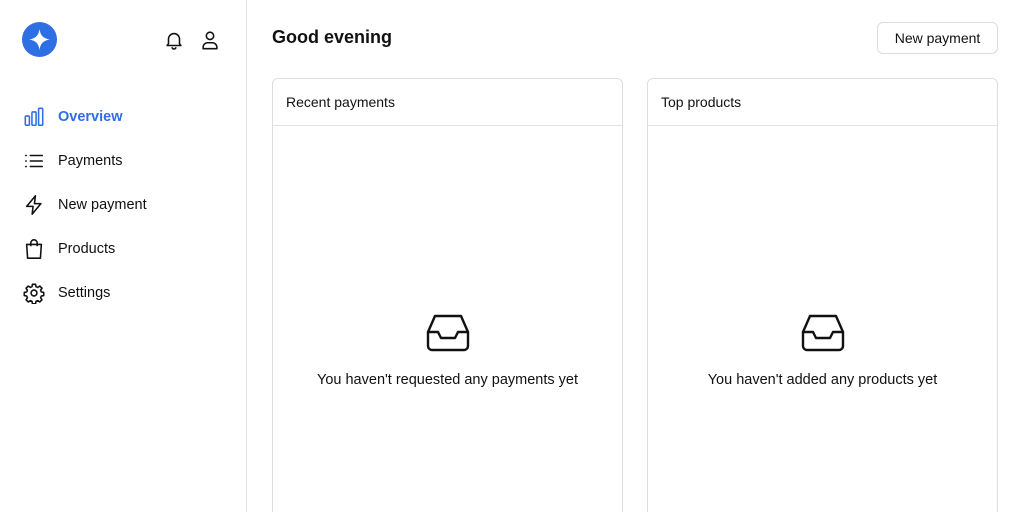  I want to click on sidebar-item-payments: Payments, so click(123, 161).